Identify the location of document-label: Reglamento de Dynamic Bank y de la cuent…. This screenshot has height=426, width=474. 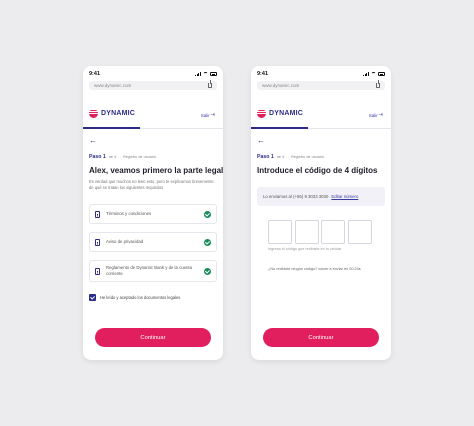
(149, 270).